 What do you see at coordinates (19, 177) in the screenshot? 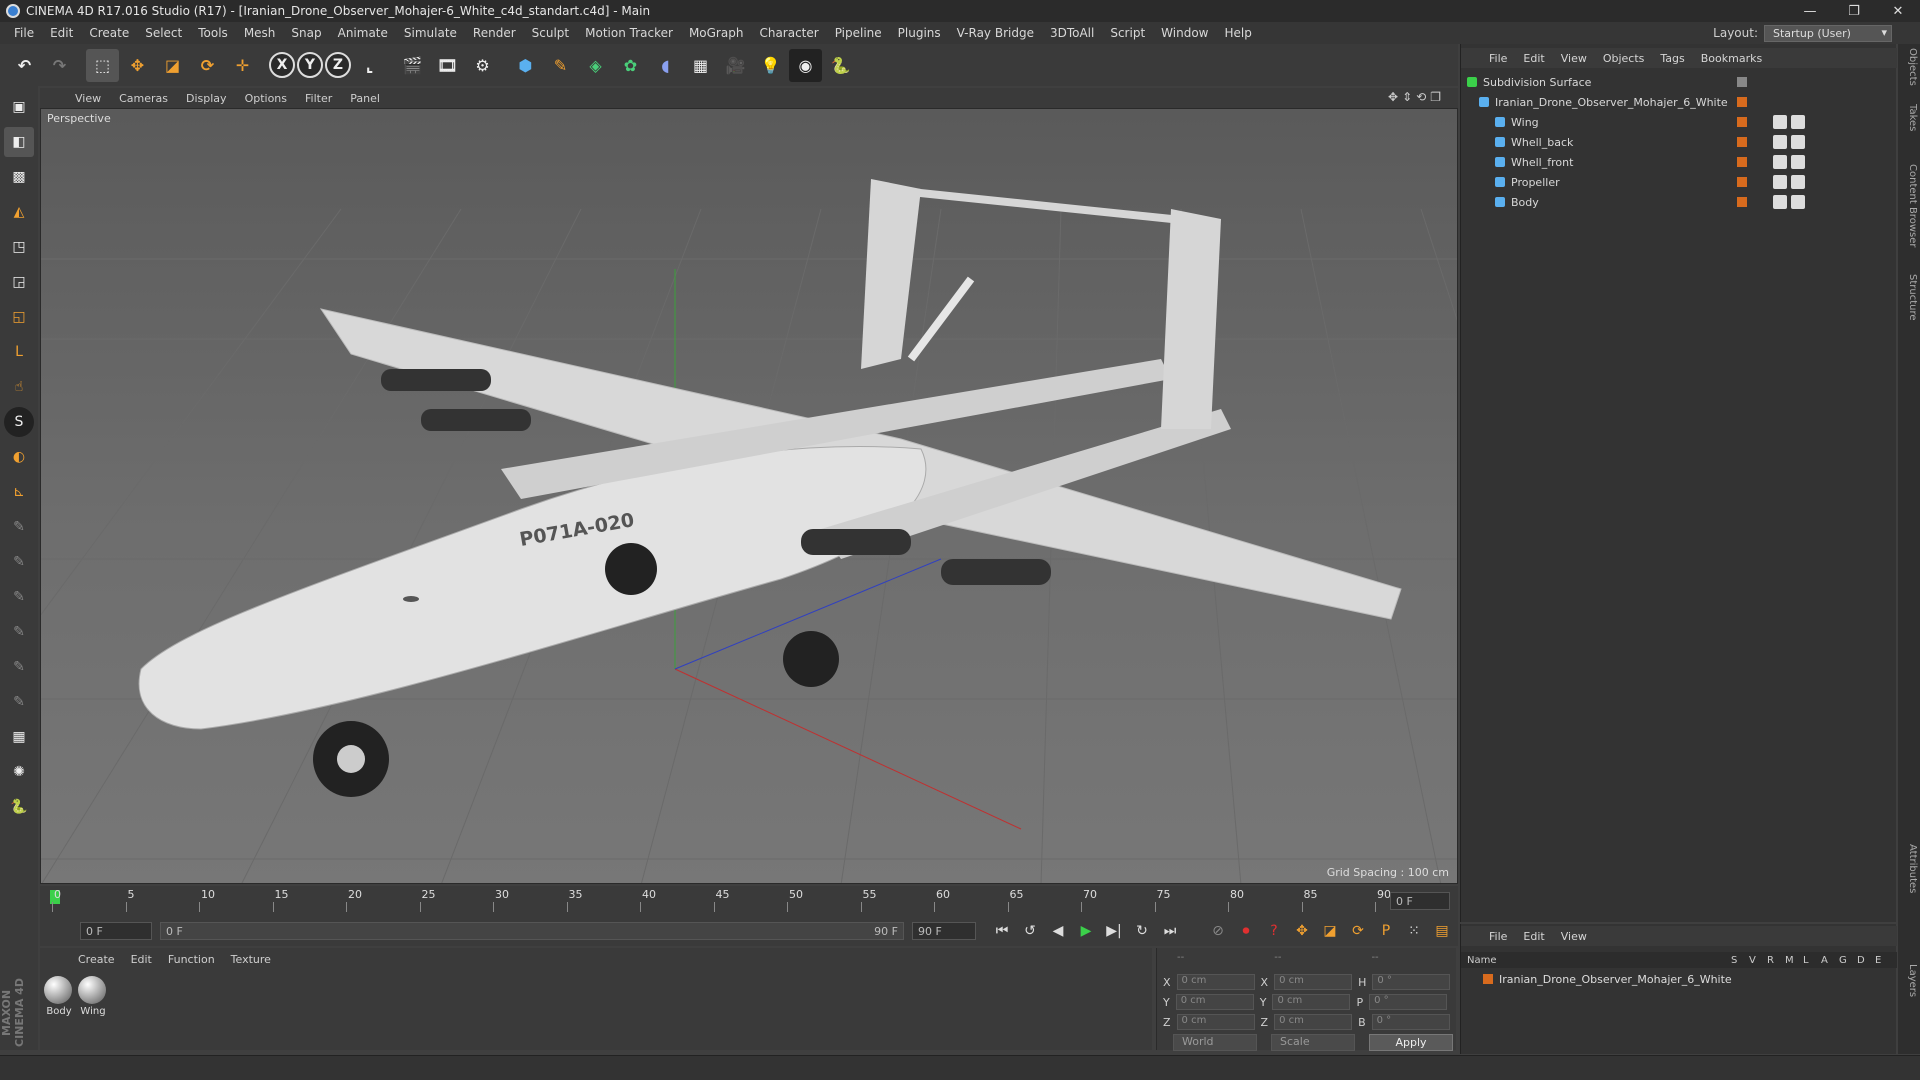
I see `texture-mode-icon: ▩` at bounding box center [19, 177].